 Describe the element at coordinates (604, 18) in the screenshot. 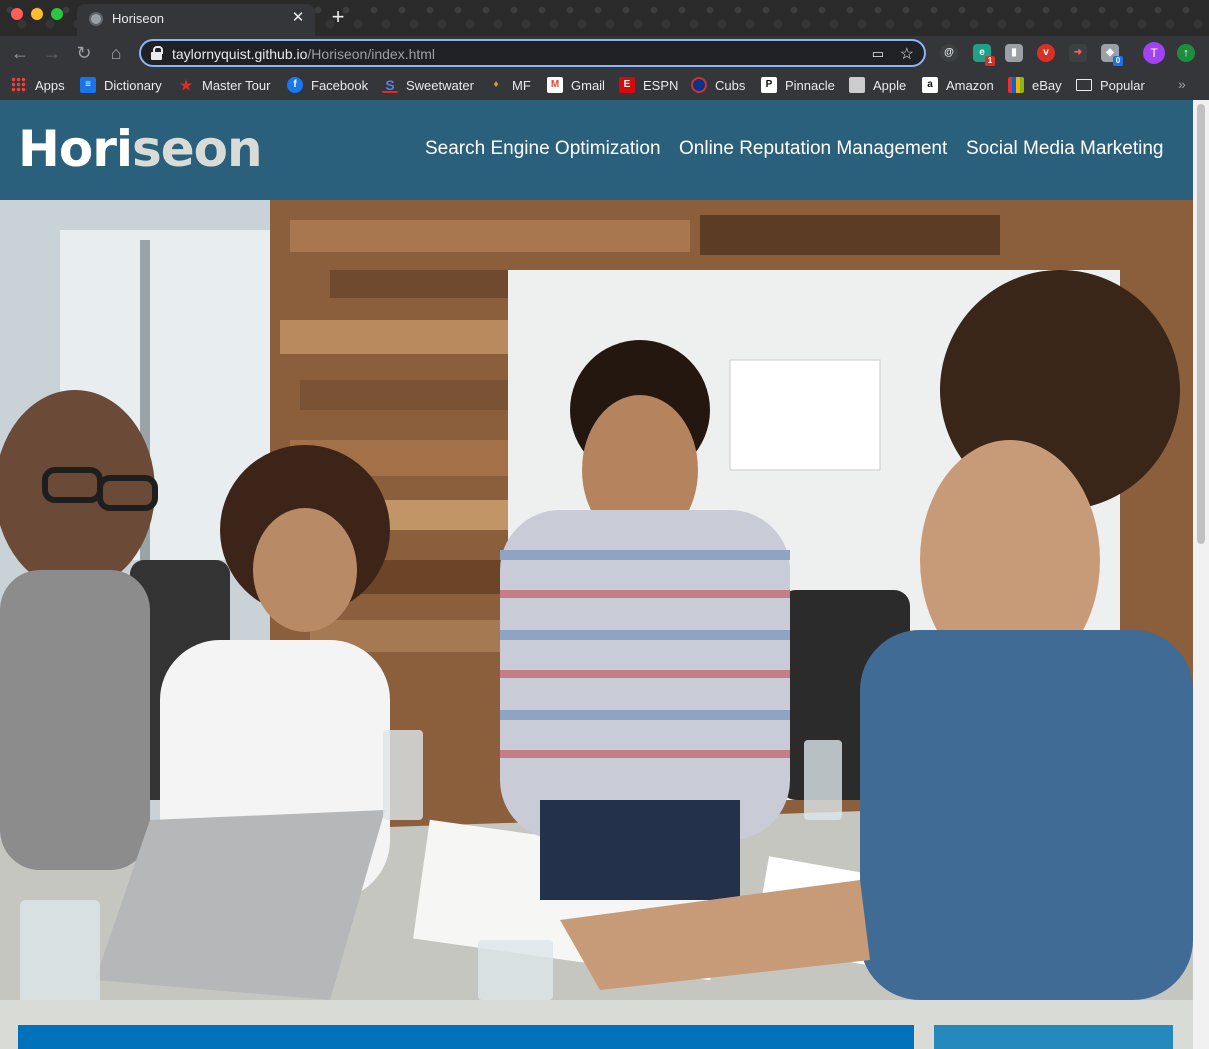

I see `tab-strip: Horiseon ✕ +` at that location.